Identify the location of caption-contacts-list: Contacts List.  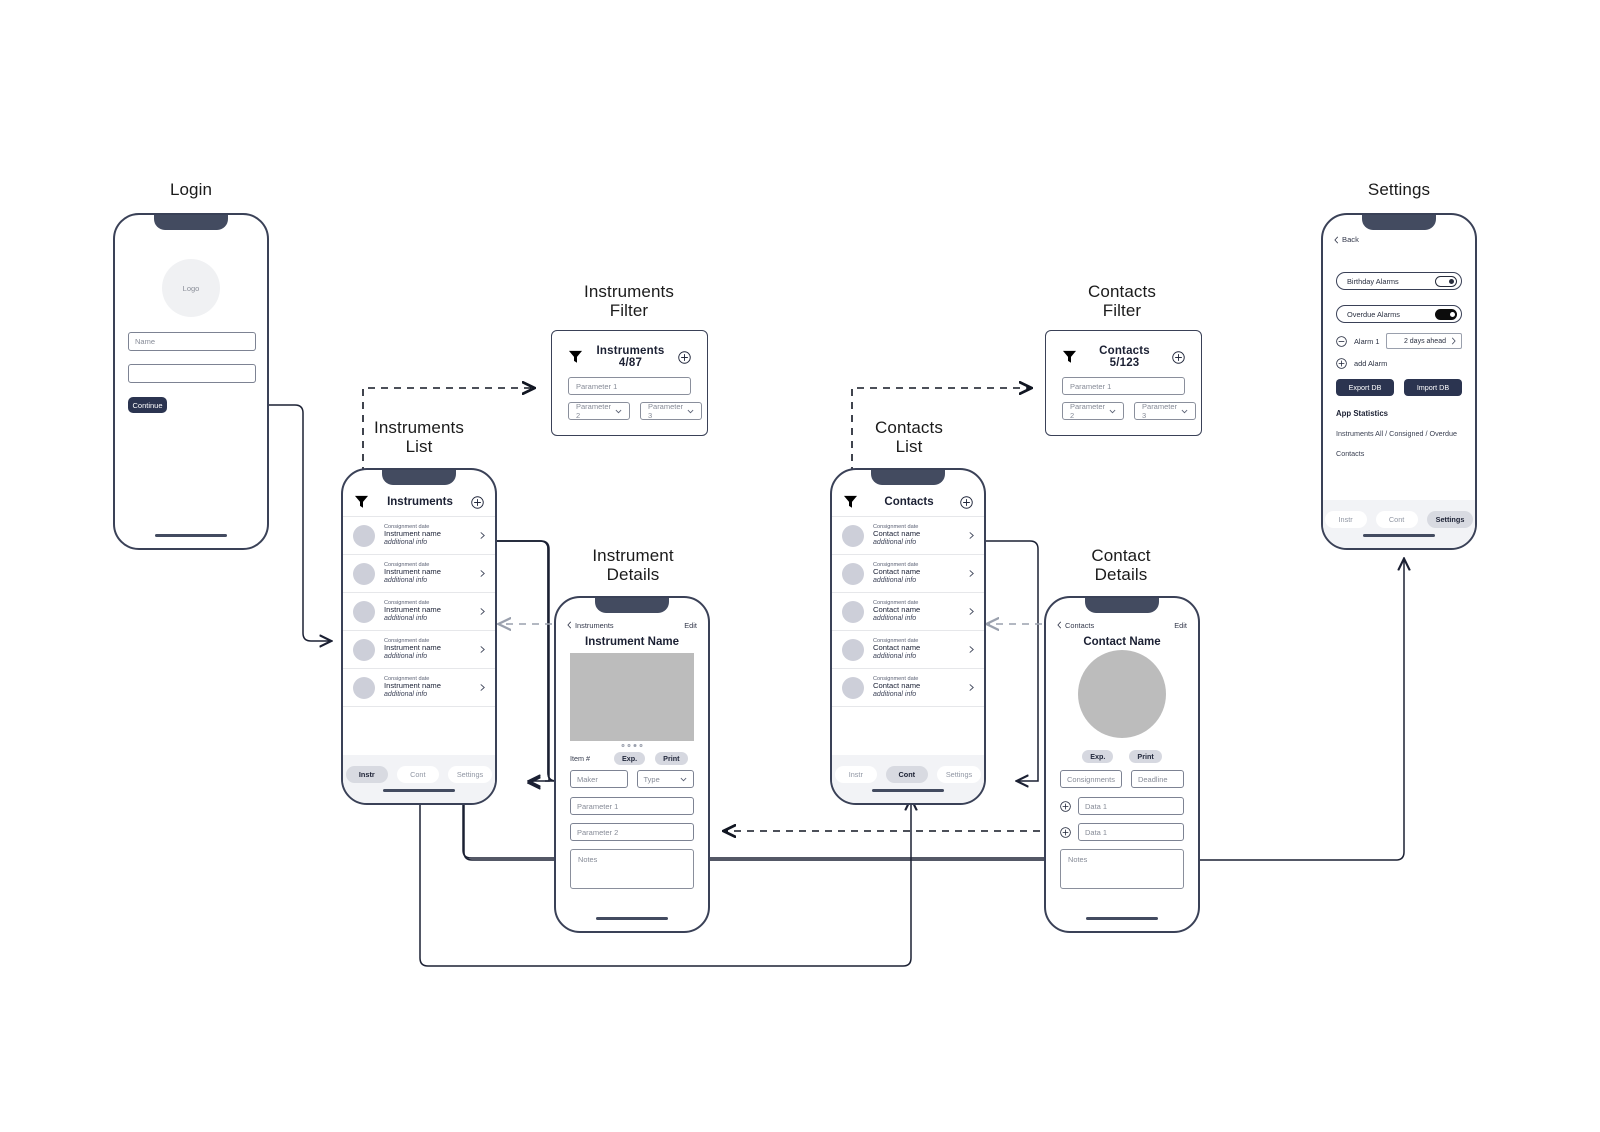
(909, 437).